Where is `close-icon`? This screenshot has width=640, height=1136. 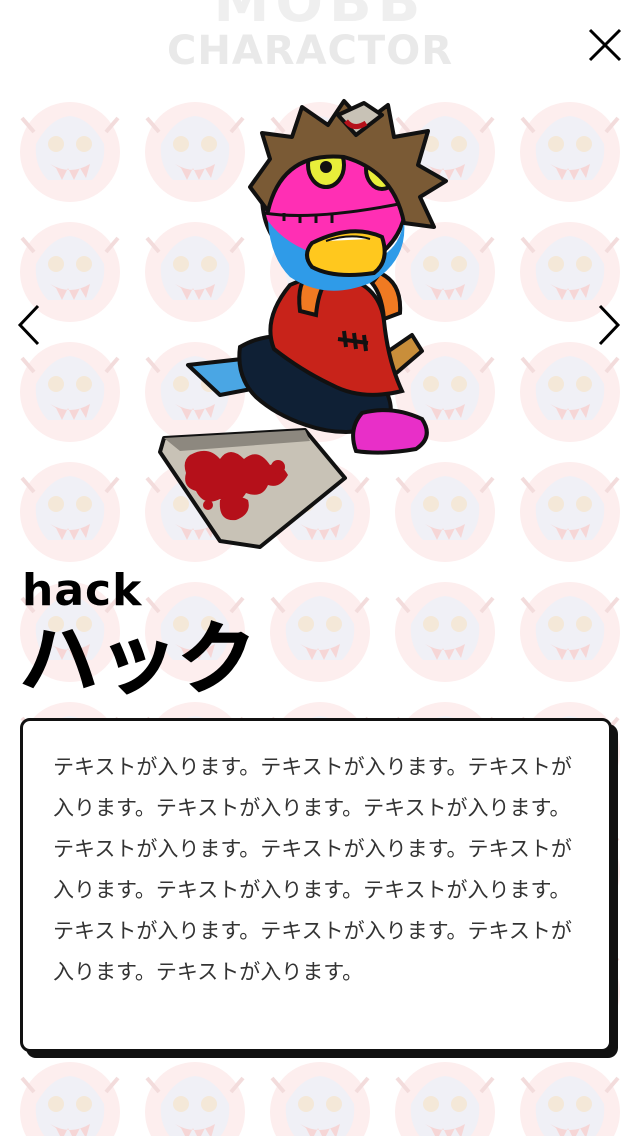 close-icon is located at coordinates (605, 45).